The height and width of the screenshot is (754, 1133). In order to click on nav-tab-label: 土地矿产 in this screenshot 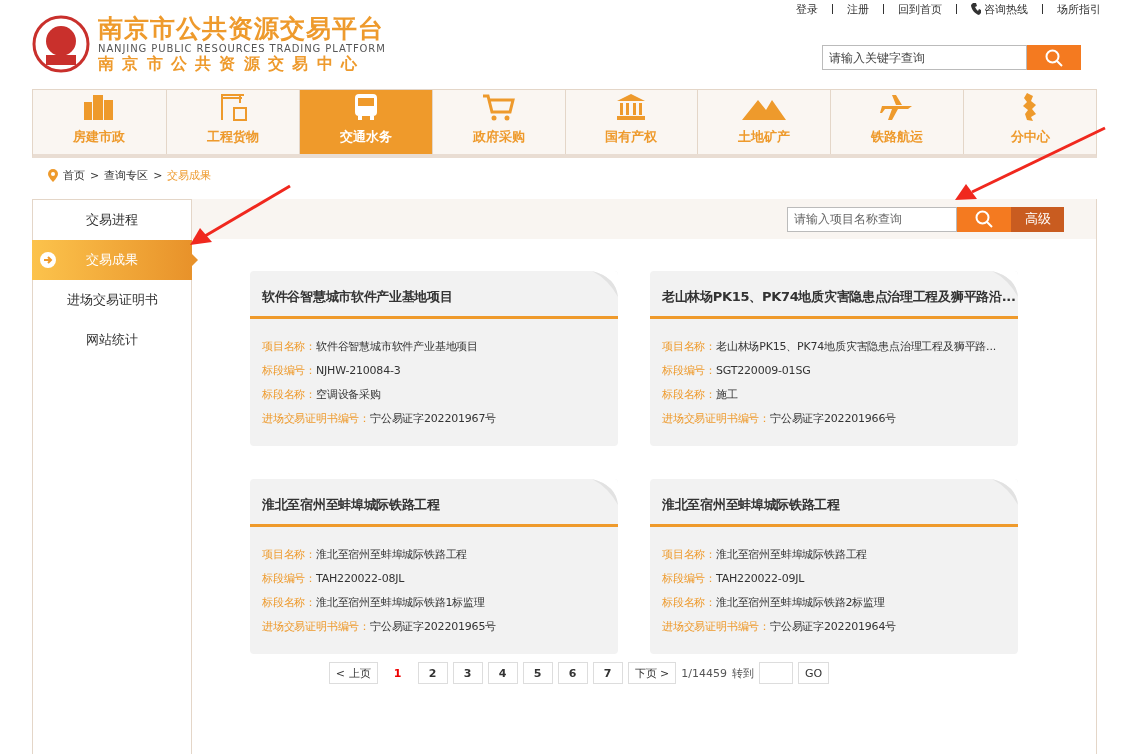, I will do `click(764, 137)`.